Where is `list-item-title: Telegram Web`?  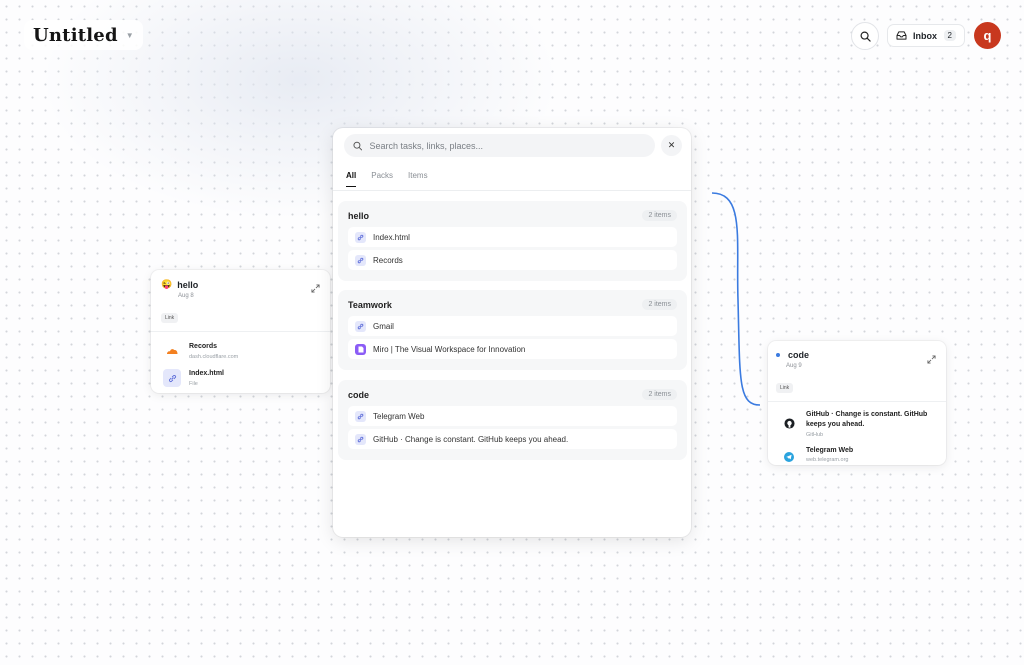 list-item-title: Telegram Web is located at coordinates (830, 450).